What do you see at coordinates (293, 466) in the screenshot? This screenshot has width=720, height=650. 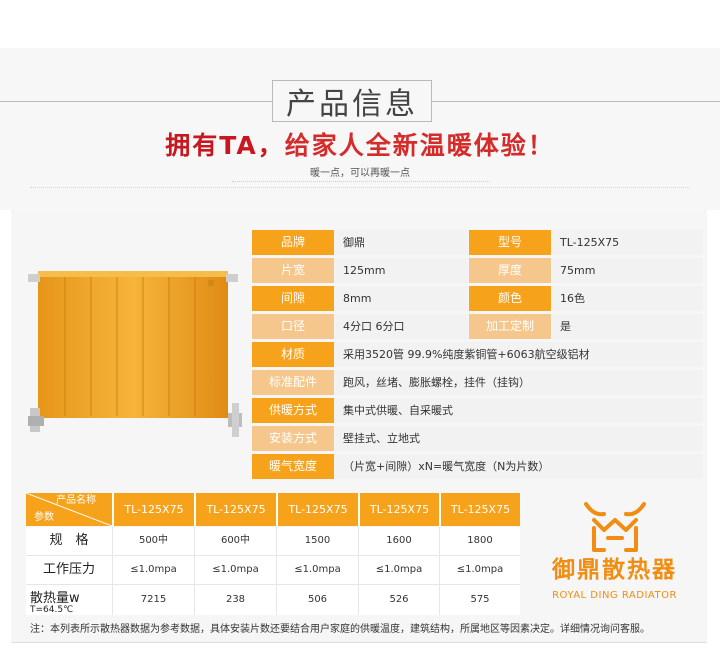 I see `spec-label: 暖气宽度` at bounding box center [293, 466].